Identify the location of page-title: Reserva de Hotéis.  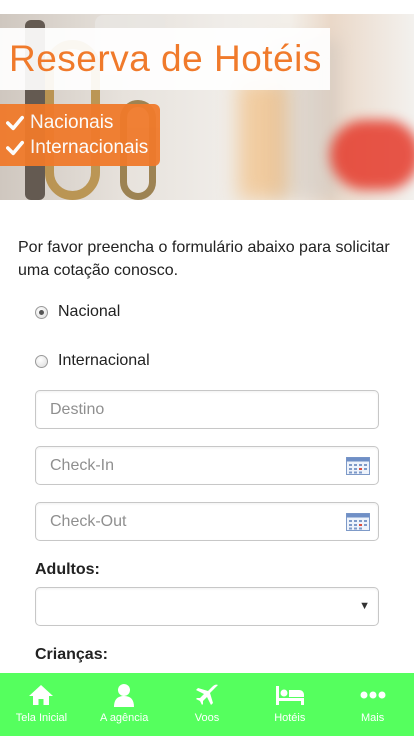
(165, 58).